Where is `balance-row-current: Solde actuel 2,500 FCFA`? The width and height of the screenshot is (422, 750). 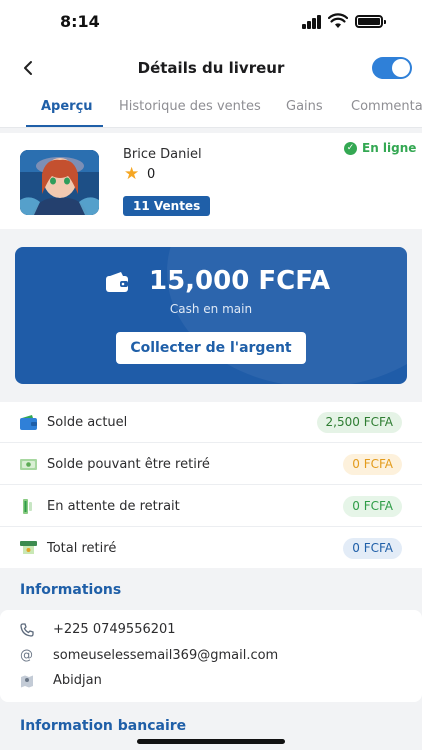 balance-row-current: Solde actuel 2,500 FCFA is located at coordinates (211, 422).